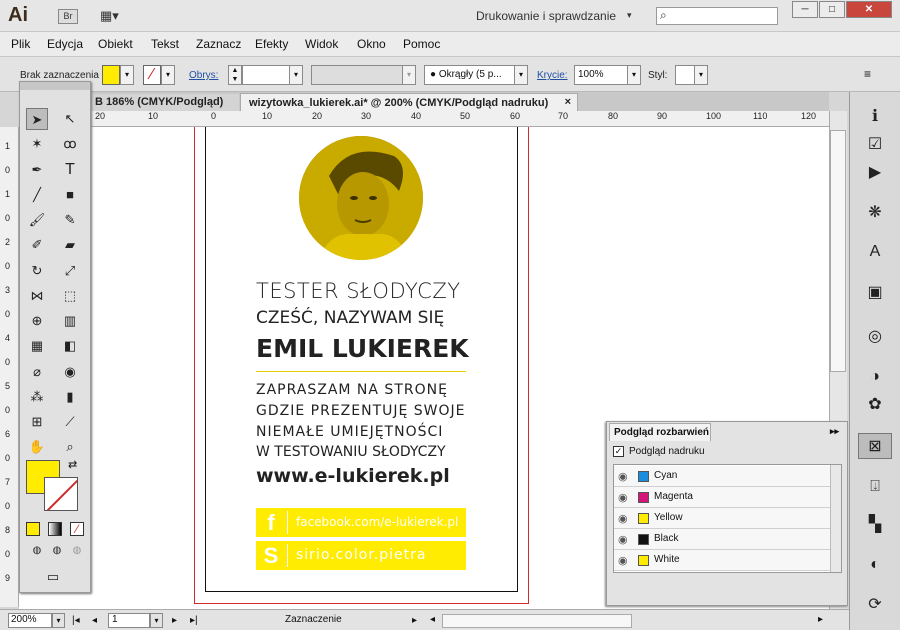 This screenshot has height=630, width=900. What do you see at coordinates (634, 75) in the screenshot?
I see `opacity-dropdown: ▾` at bounding box center [634, 75].